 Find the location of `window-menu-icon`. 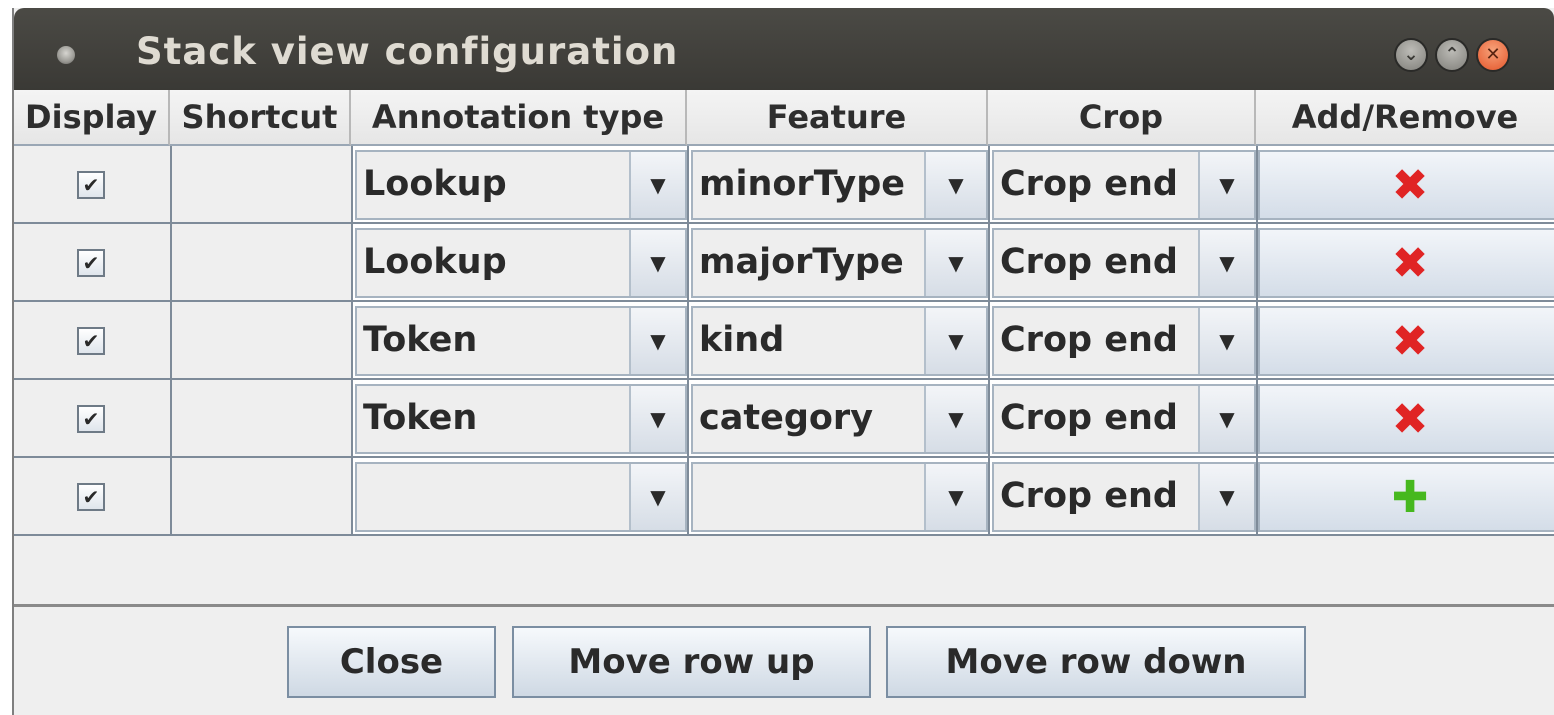

window-menu-icon is located at coordinates (66, 55).